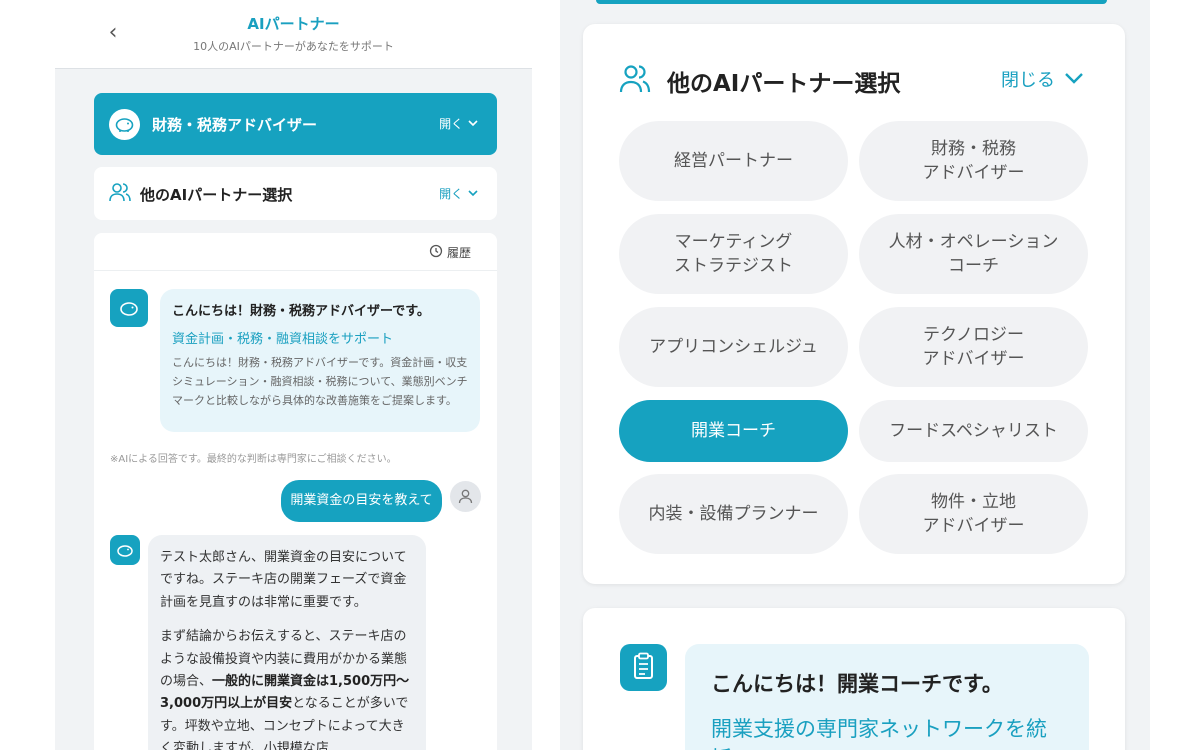 The height and width of the screenshot is (750, 1200). I want to click on clipboard-icon, so click(643, 667).